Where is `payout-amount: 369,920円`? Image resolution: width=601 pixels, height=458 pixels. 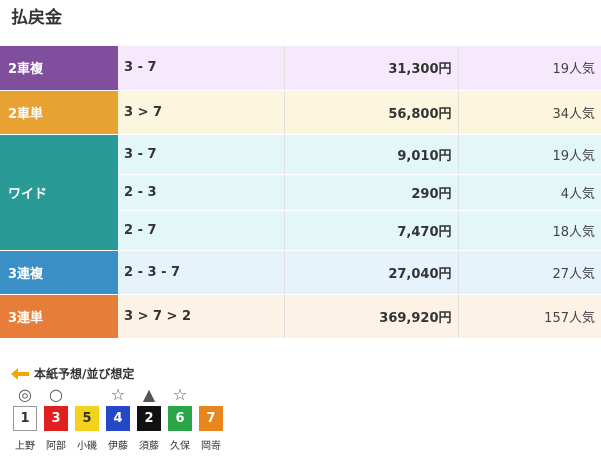 payout-amount: 369,920円 is located at coordinates (371, 316).